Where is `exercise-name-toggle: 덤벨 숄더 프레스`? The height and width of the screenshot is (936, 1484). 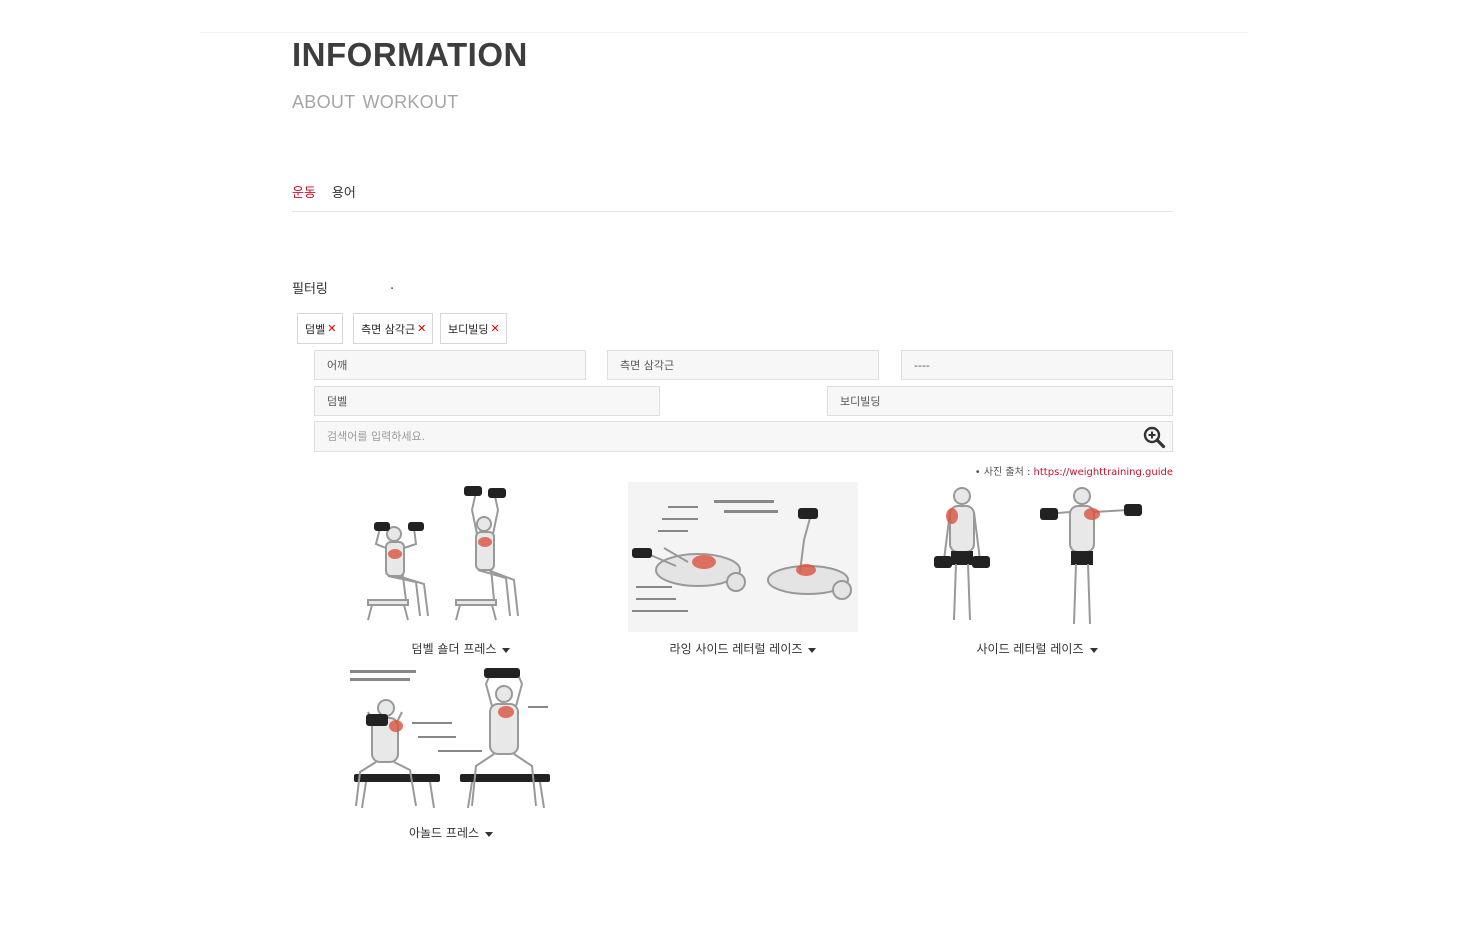 exercise-name-toggle: 덤벨 숄더 프레스 is located at coordinates (461, 648).